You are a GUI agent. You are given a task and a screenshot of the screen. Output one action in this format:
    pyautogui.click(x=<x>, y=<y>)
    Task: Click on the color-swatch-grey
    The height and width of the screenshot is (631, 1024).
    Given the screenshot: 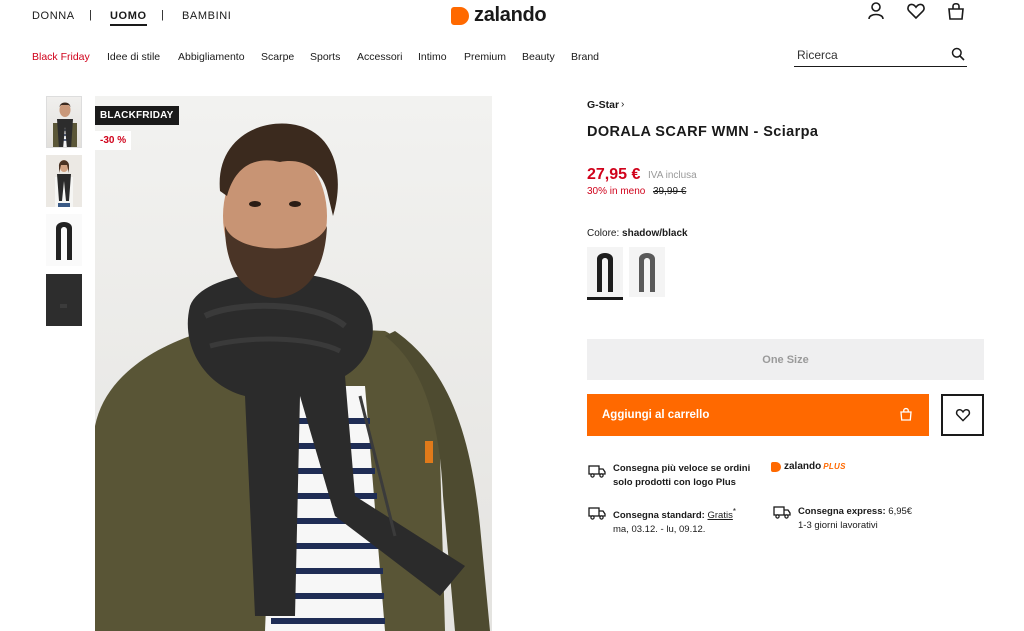 What is the action you would take?
    pyautogui.click(x=647, y=272)
    